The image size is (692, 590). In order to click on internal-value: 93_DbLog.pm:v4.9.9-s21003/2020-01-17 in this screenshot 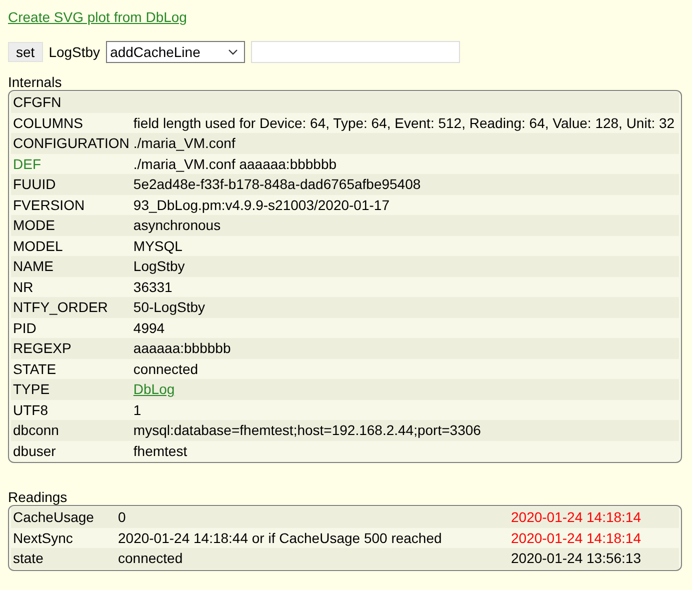, I will do `click(261, 204)`.